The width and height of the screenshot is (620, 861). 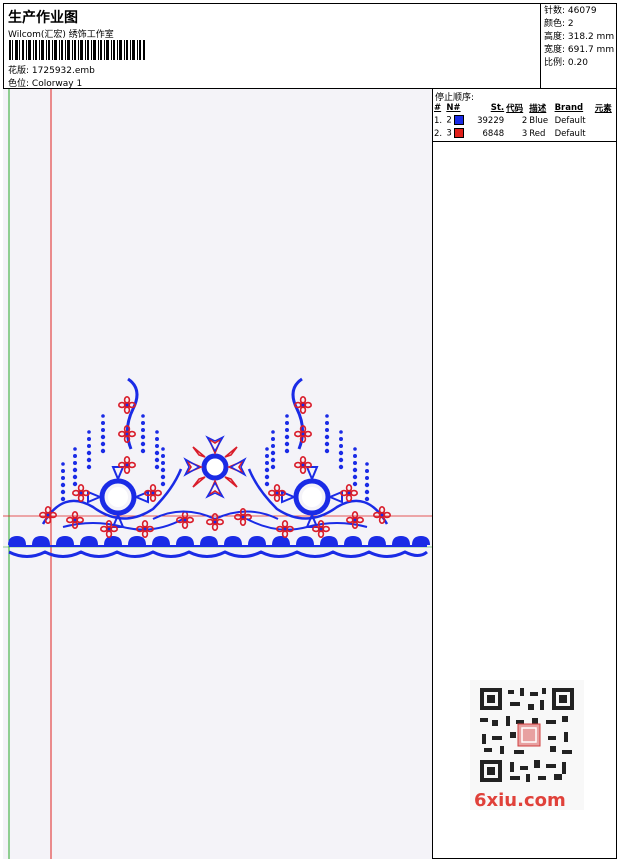 I want to click on page-title: 生产作业图, so click(x=43, y=18).